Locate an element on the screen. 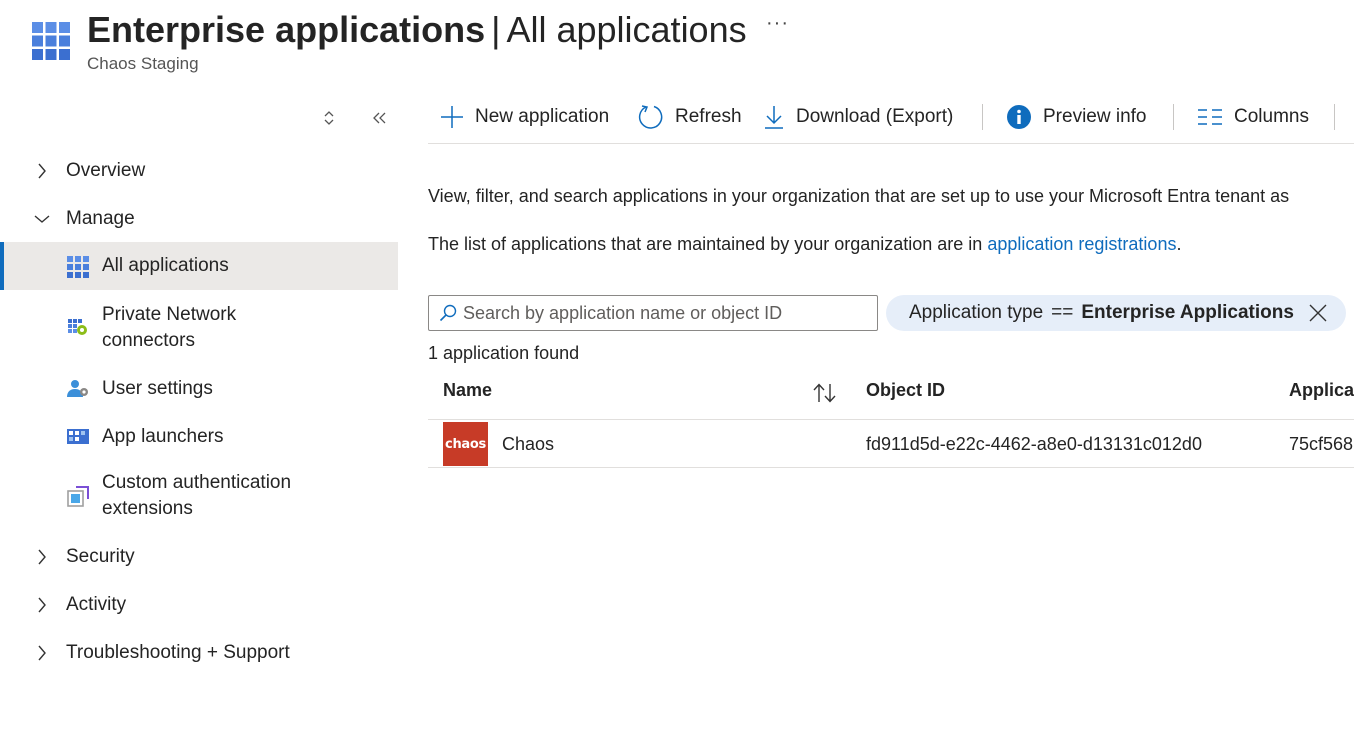 Image resolution: width=1354 pixels, height=747 pixels. info-icon is located at coordinates (1019, 117).